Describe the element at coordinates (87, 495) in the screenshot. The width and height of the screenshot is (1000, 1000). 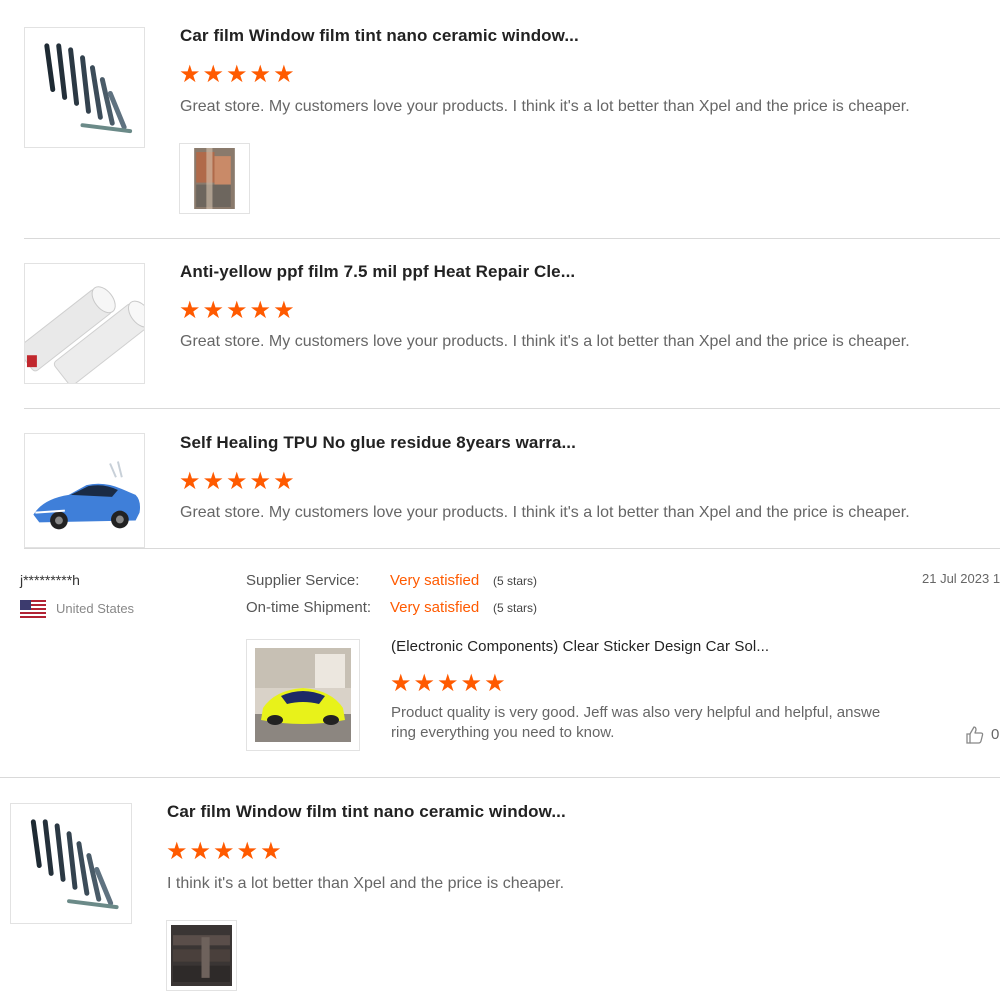
I see `blue-car-image` at that location.